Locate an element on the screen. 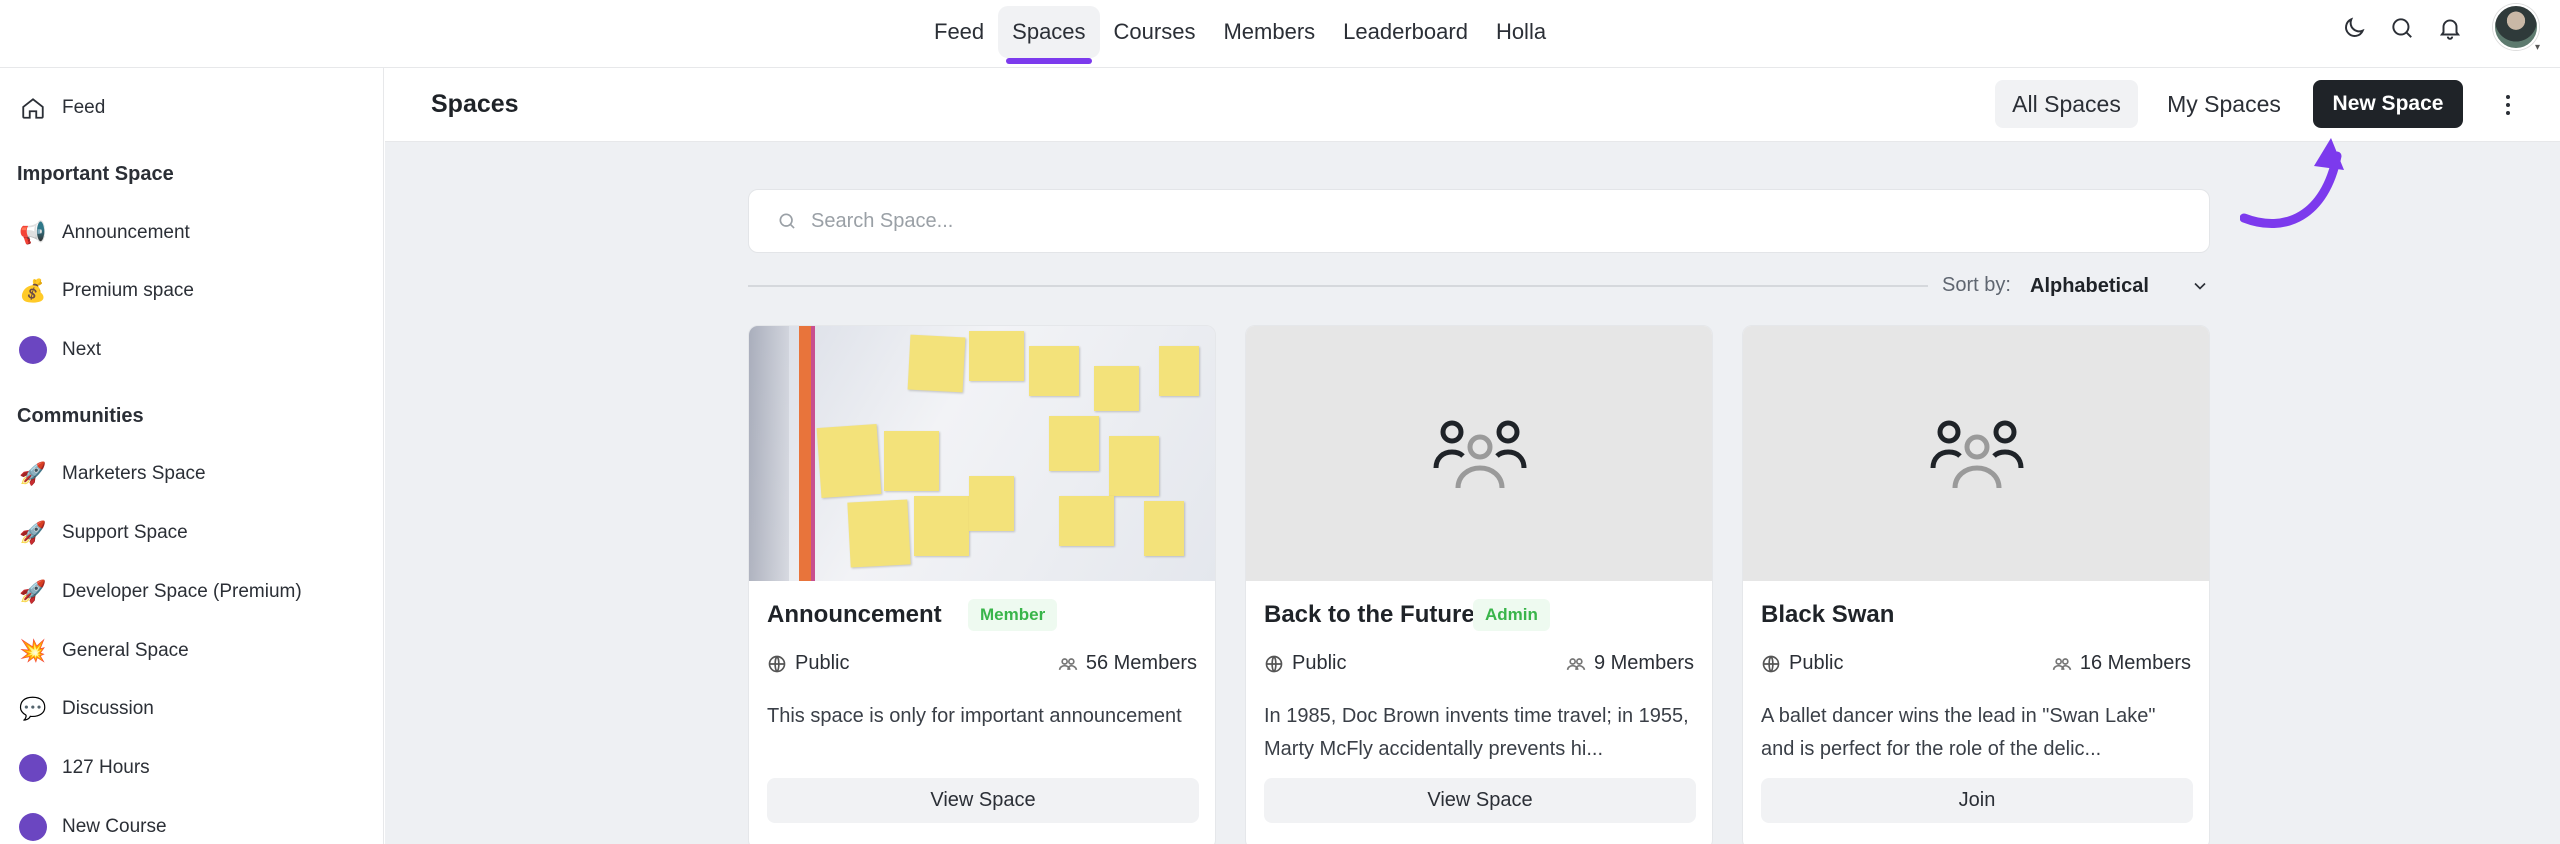 This screenshot has height=844, width=2560. sidebar-item-support-space: 🚀 Support Space is located at coordinates (103, 533).